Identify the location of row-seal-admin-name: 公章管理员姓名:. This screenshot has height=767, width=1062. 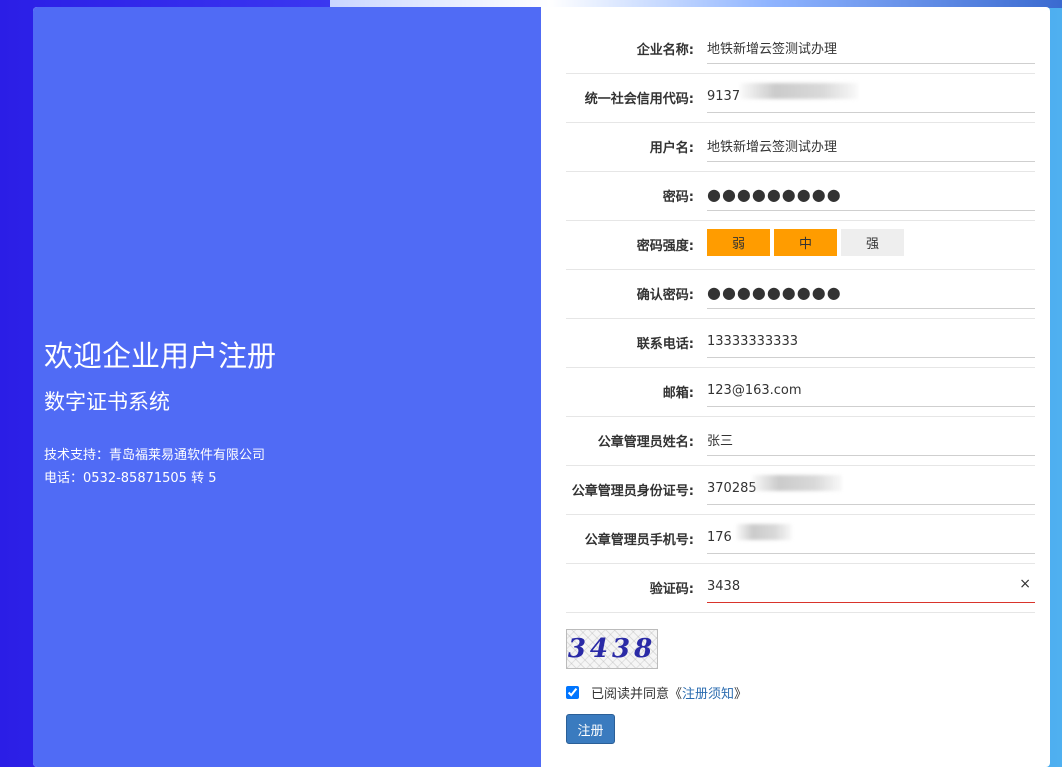
(800, 441).